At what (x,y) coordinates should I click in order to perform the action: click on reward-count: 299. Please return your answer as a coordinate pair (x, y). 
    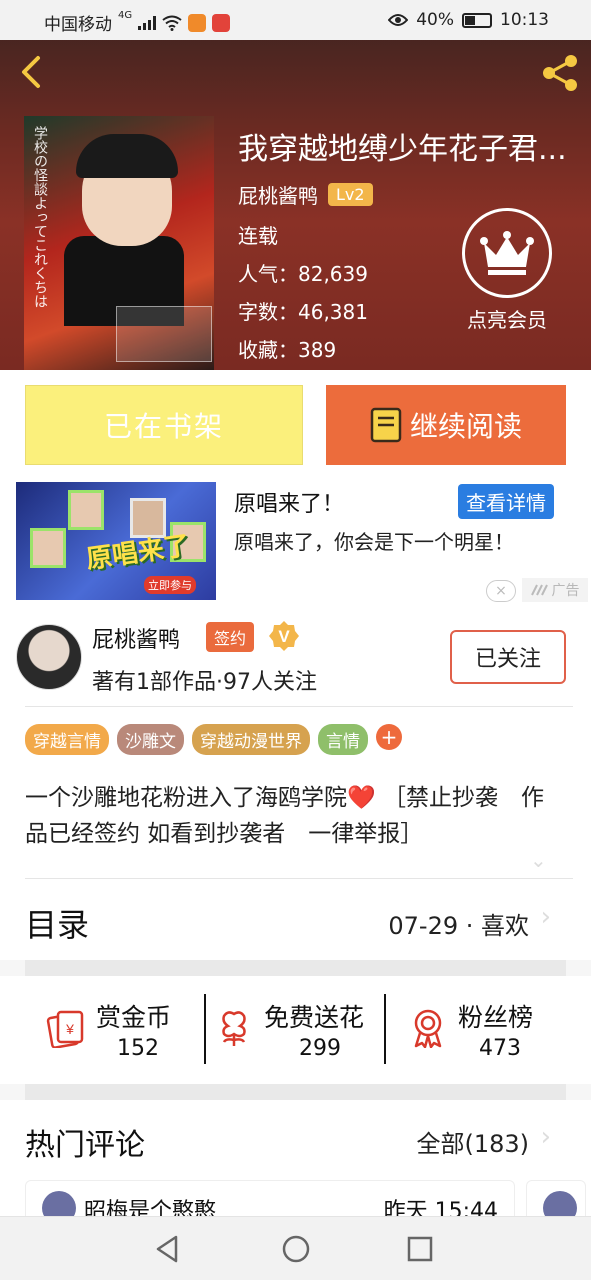
    Looking at the image, I should click on (320, 1048).